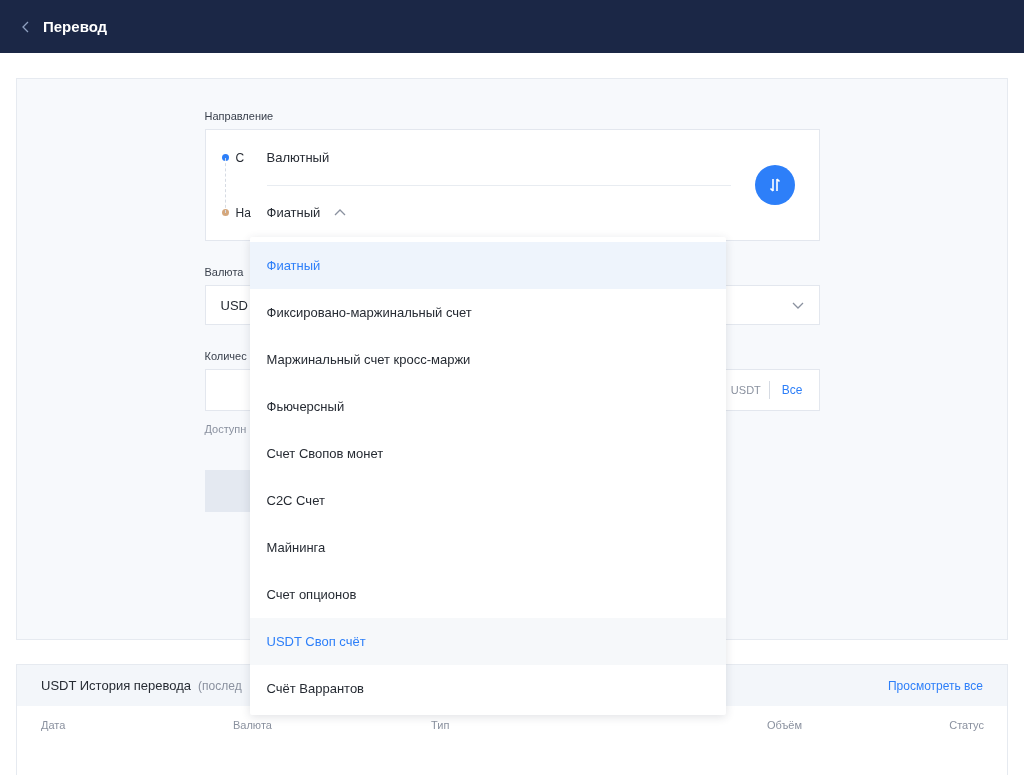  I want to click on chevron-down-icon, so click(797, 305).